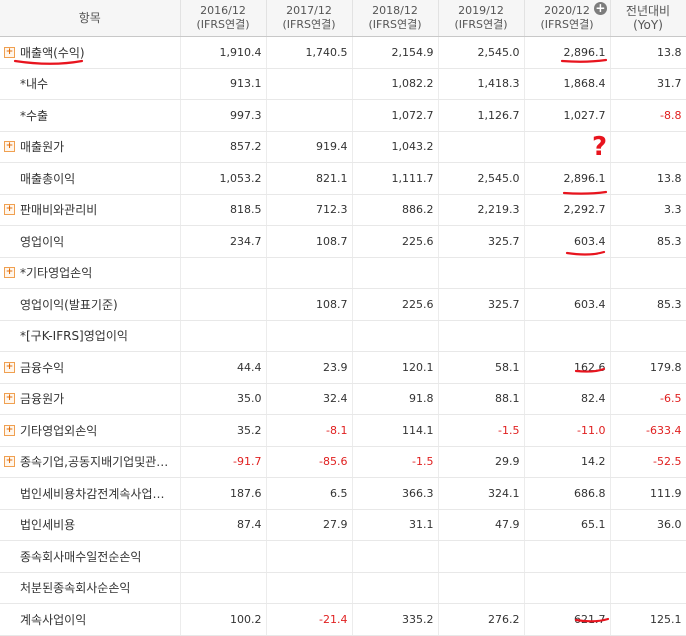 This screenshot has height=636, width=686. I want to click on row-label-cell: + 기타영업외손익, so click(90, 430).